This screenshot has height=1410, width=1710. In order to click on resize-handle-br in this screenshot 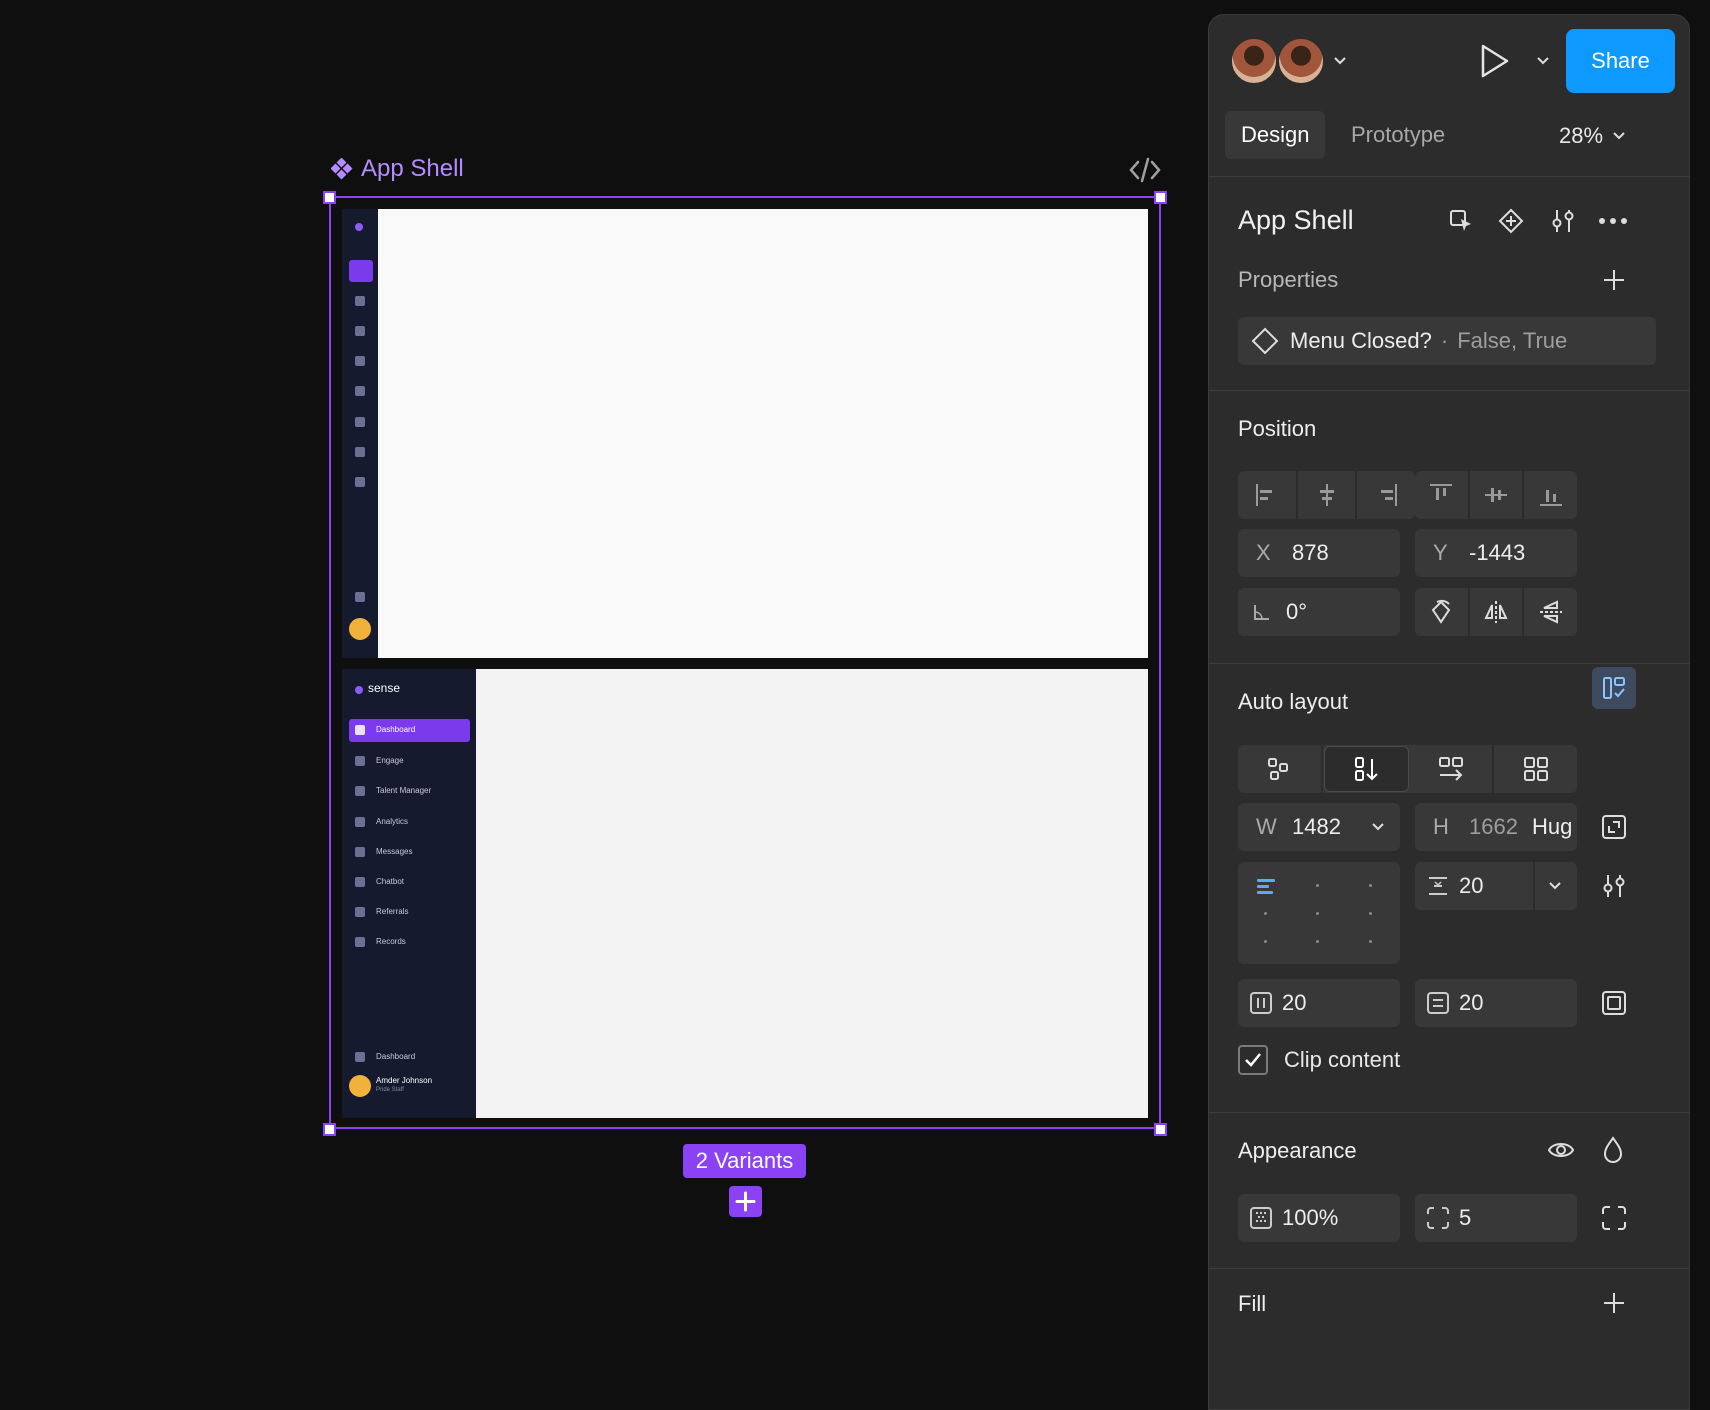, I will do `click(1160, 1129)`.